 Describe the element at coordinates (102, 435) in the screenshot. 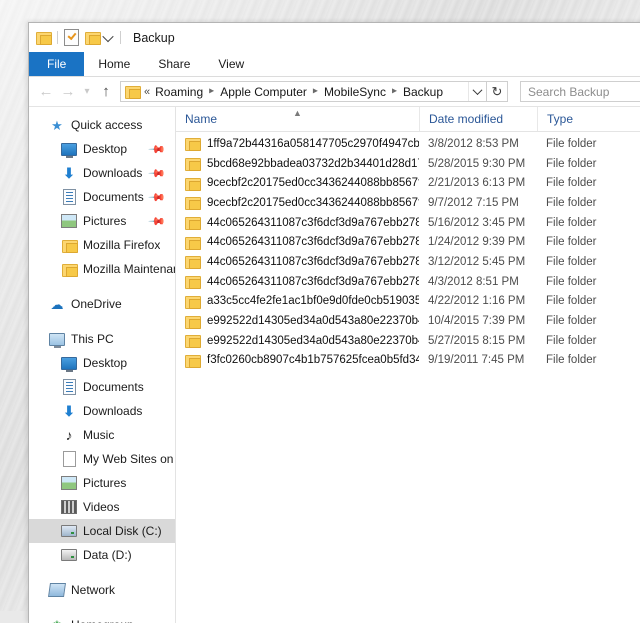

I see `sidebar-item-music: ♪ Music` at that location.